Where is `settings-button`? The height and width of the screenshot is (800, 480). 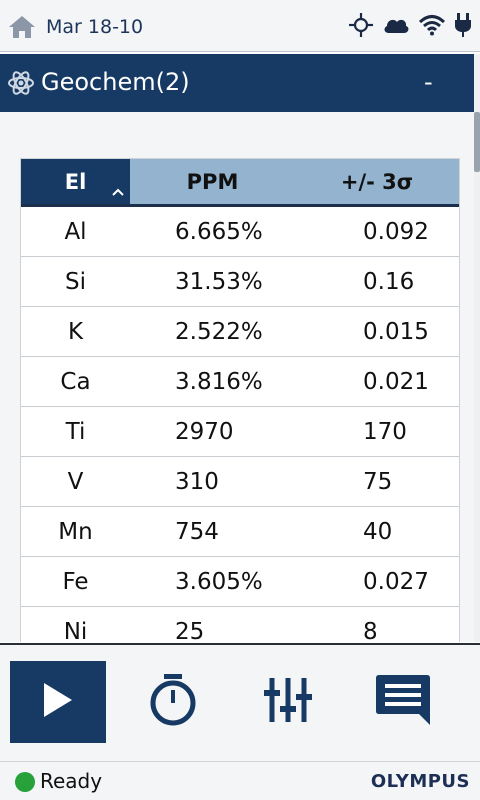 settings-button is located at coordinates (288, 702).